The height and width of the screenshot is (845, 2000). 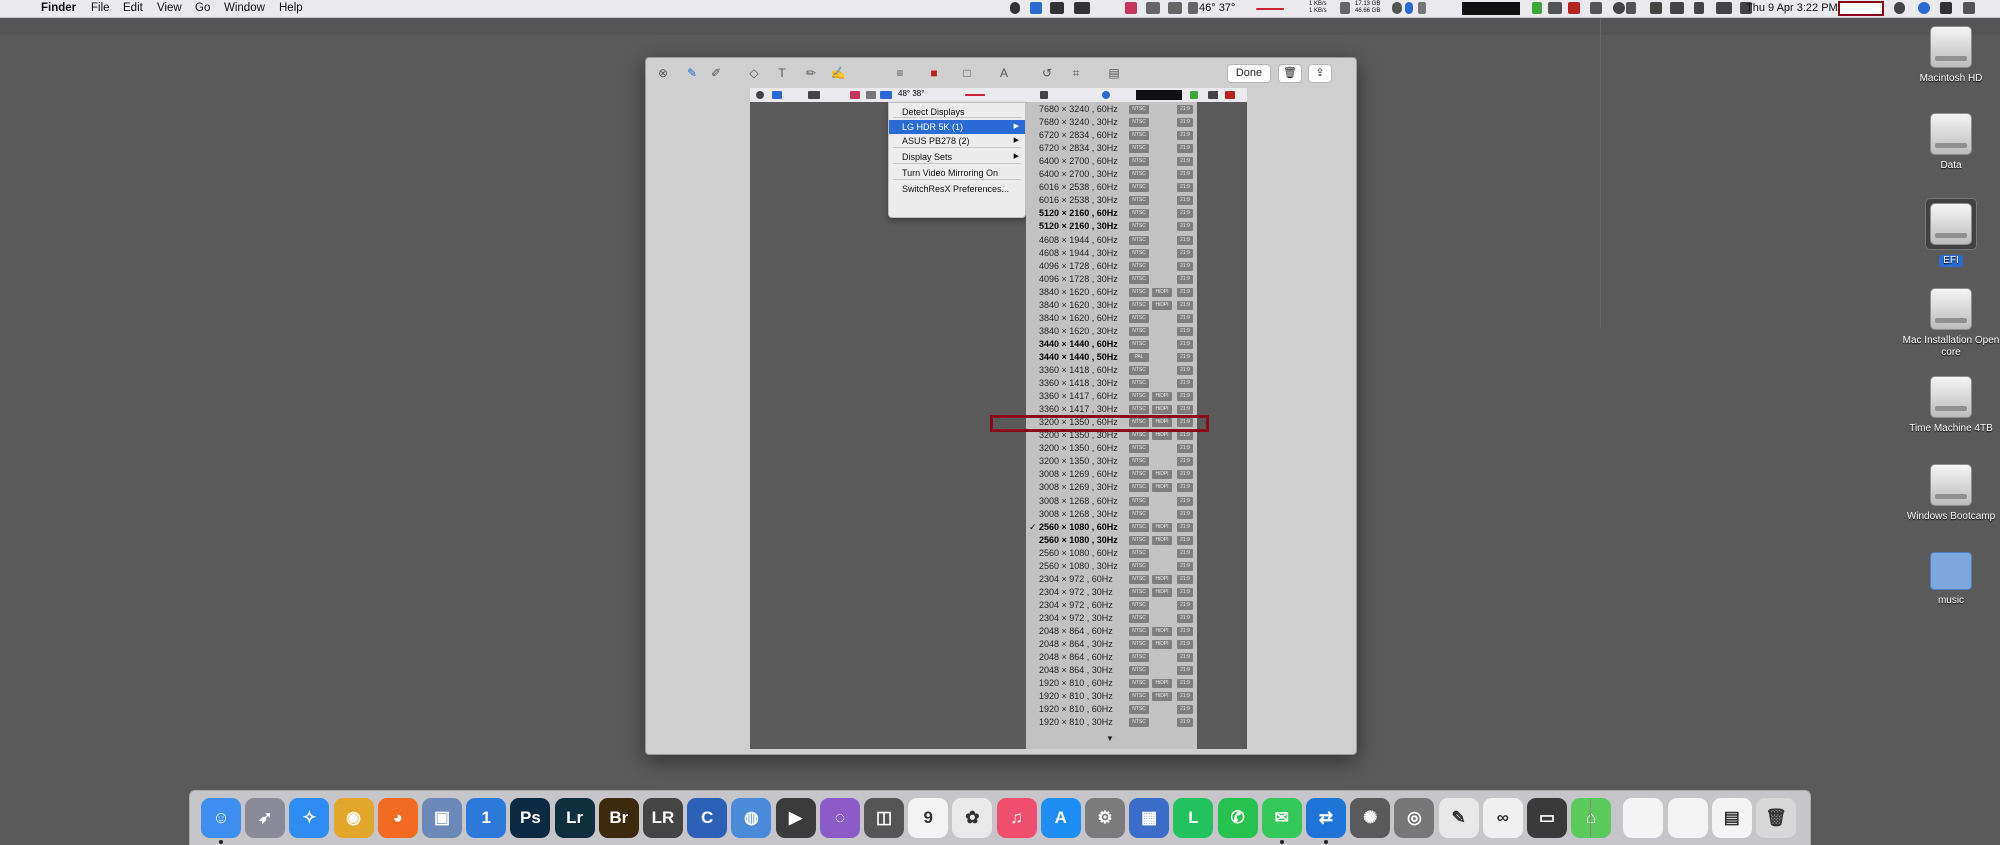 I want to click on notification-center-icon, so click(x=1969, y=8).